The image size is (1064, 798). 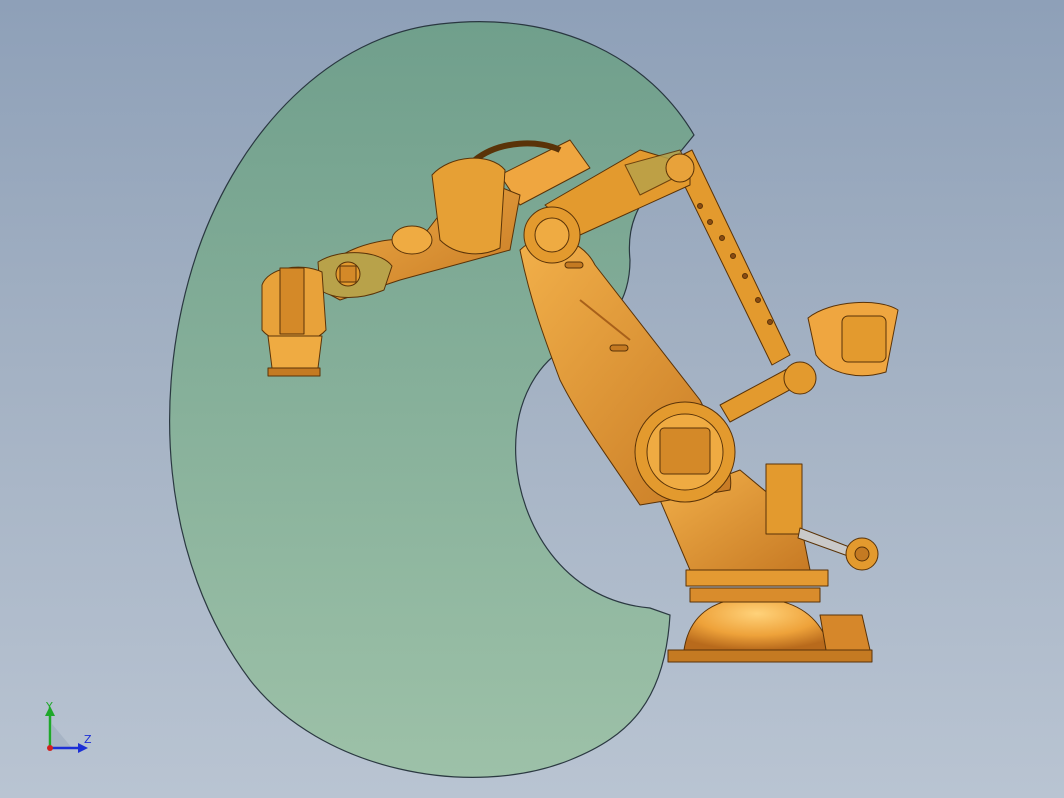 I want to click on robot-base-ring, so click(x=755, y=595).